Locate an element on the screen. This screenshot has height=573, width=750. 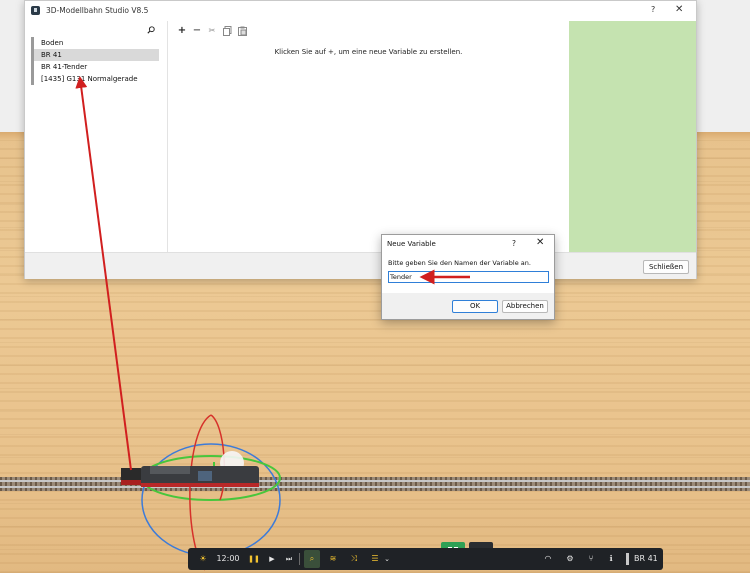
sun-icon: ☀ is located at coordinates (203, 559).